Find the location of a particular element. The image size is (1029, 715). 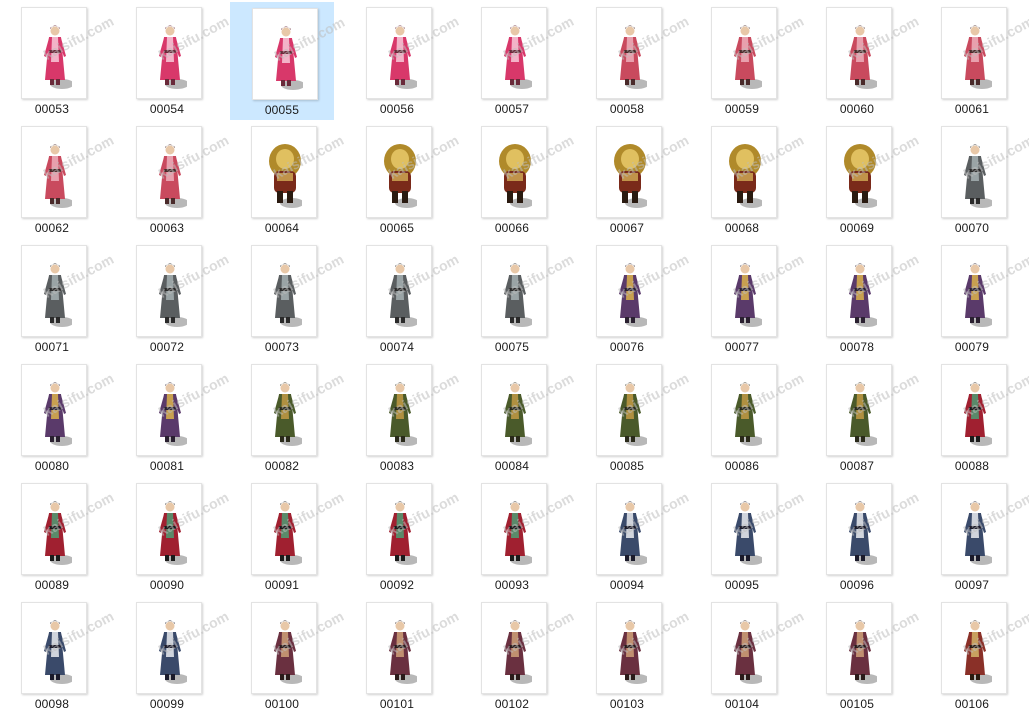

file-item-00095: kaisifu.com 00095 is located at coordinates (748, 537).